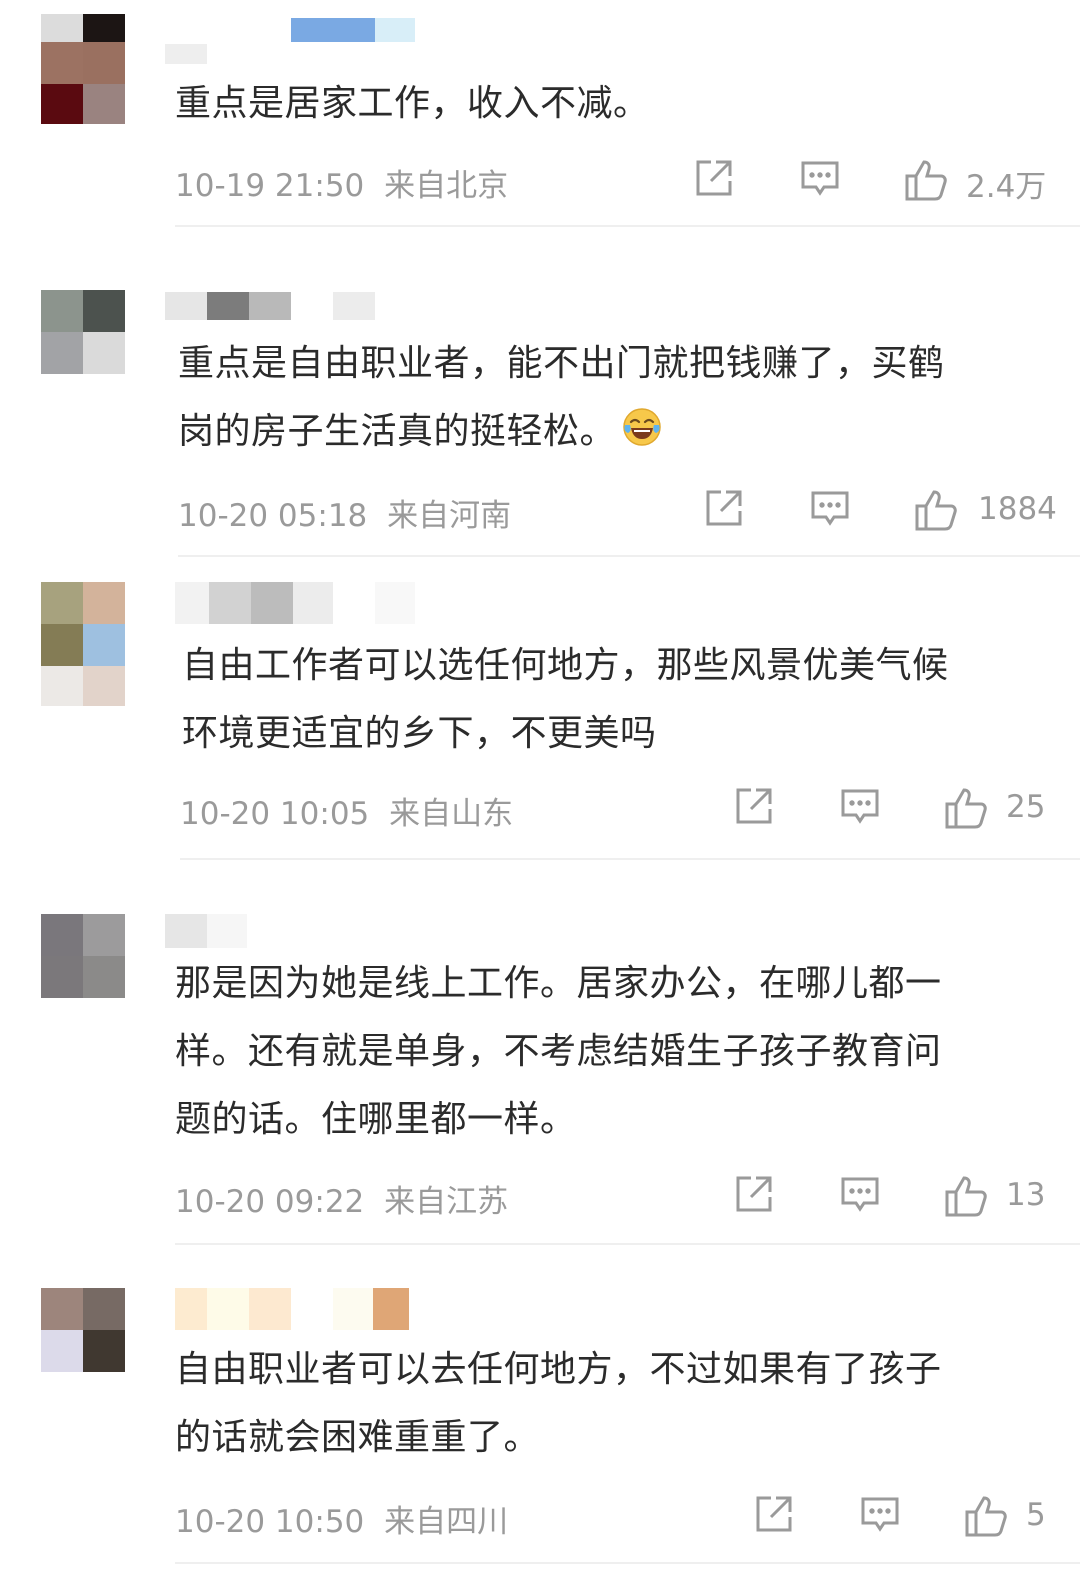  What do you see at coordinates (565, 700) in the screenshot?
I see `comment-text: 自由工作者可以选任何地方，那些风景优美气候 环境更适宜的乡下，不更美吗` at bounding box center [565, 700].